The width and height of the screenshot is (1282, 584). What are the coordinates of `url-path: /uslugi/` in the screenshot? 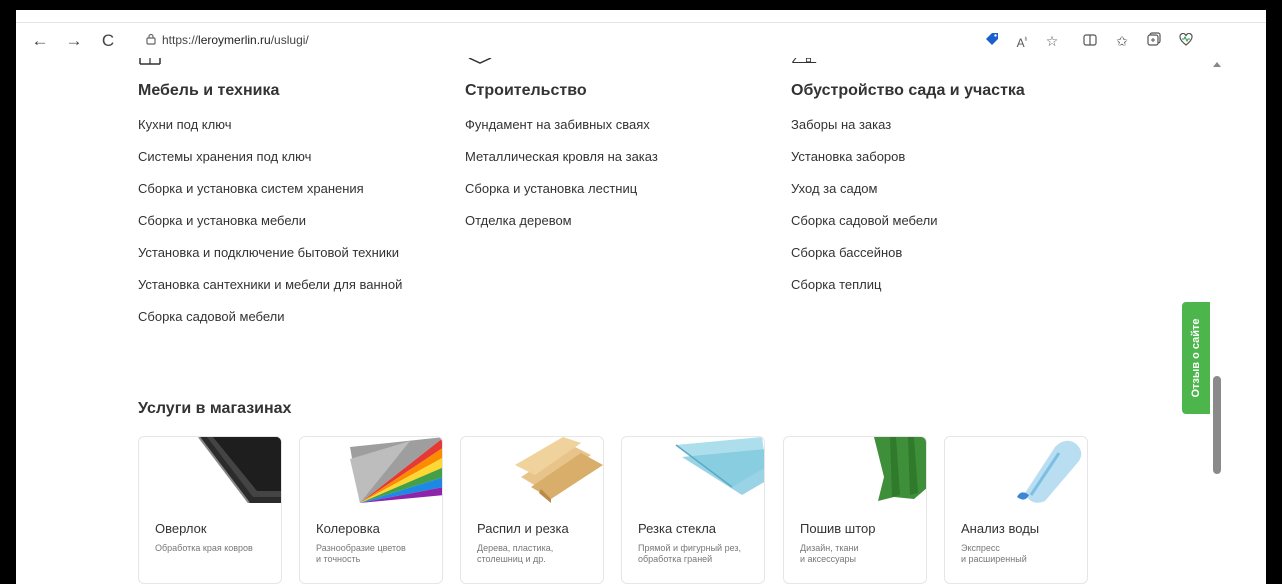 It's located at (289, 40).